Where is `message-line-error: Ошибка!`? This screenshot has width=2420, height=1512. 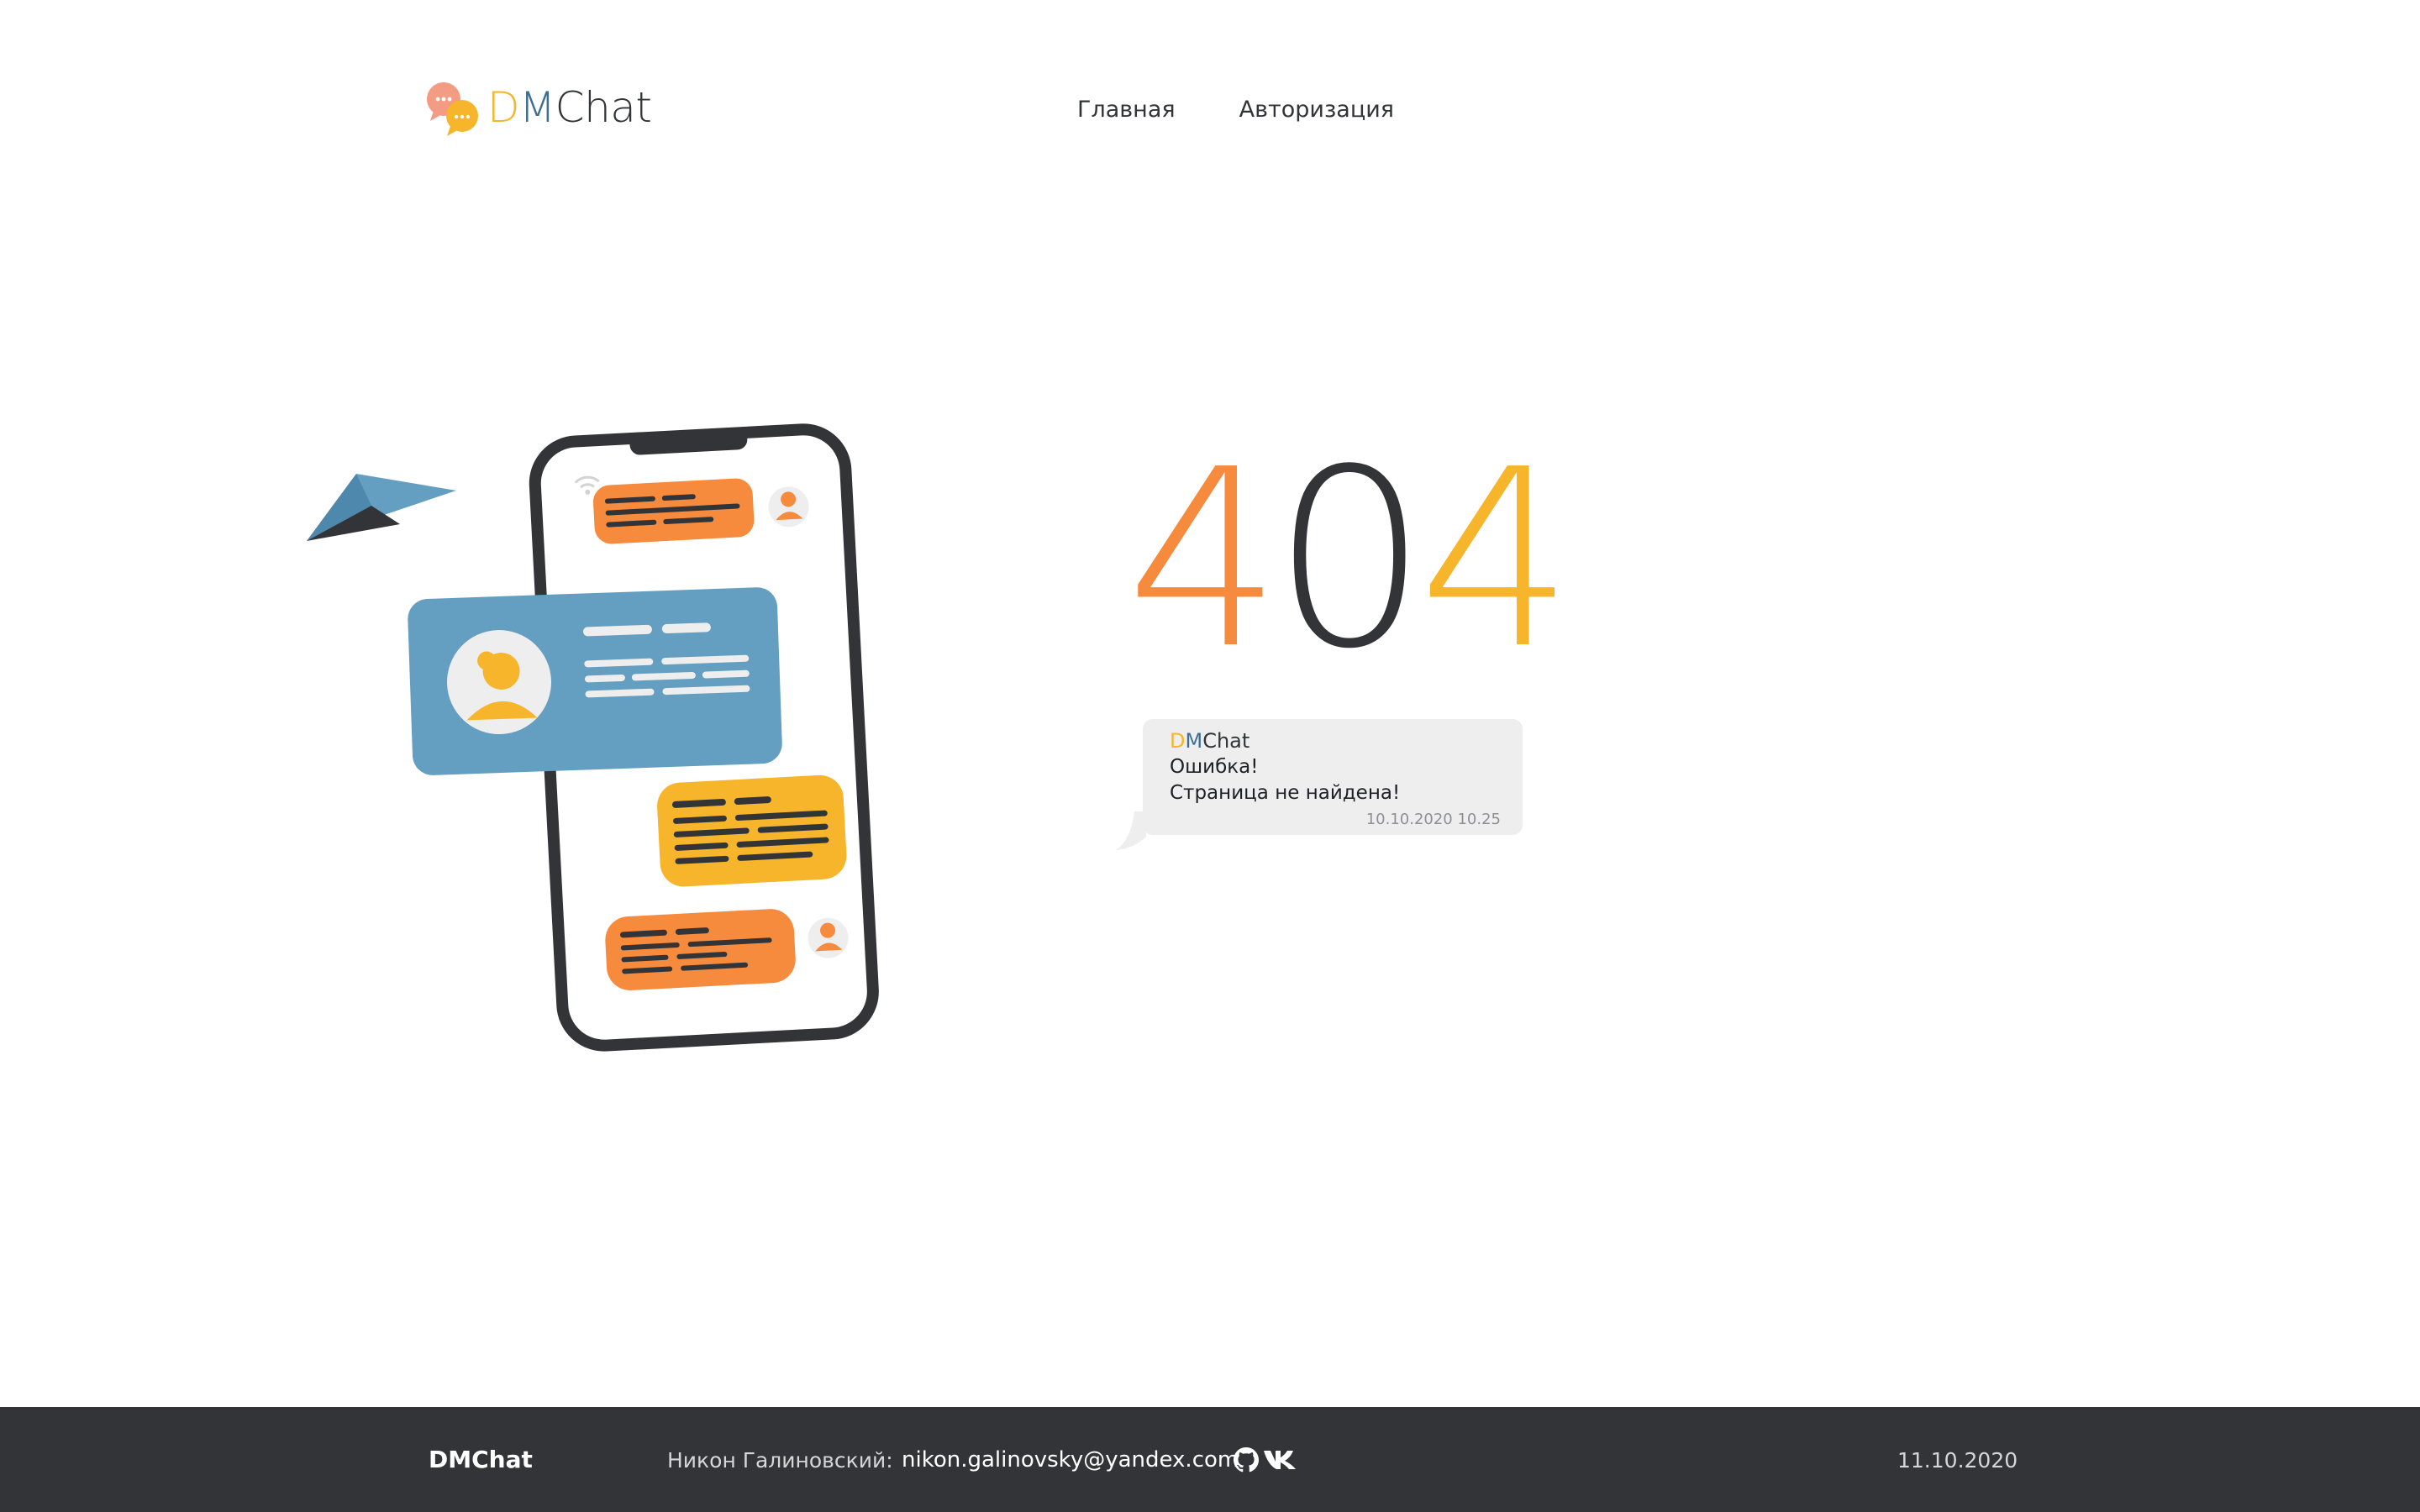
message-line-error: Ошибка! is located at coordinates (1214, 767).